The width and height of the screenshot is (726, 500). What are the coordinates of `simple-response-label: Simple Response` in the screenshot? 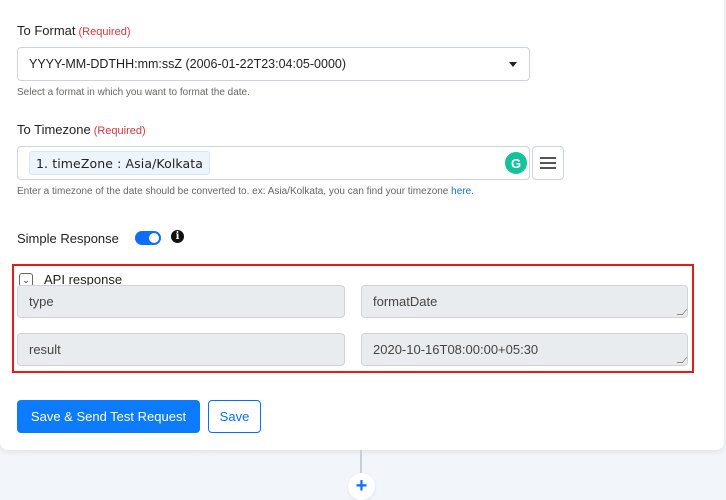 It's located at (68, 238).